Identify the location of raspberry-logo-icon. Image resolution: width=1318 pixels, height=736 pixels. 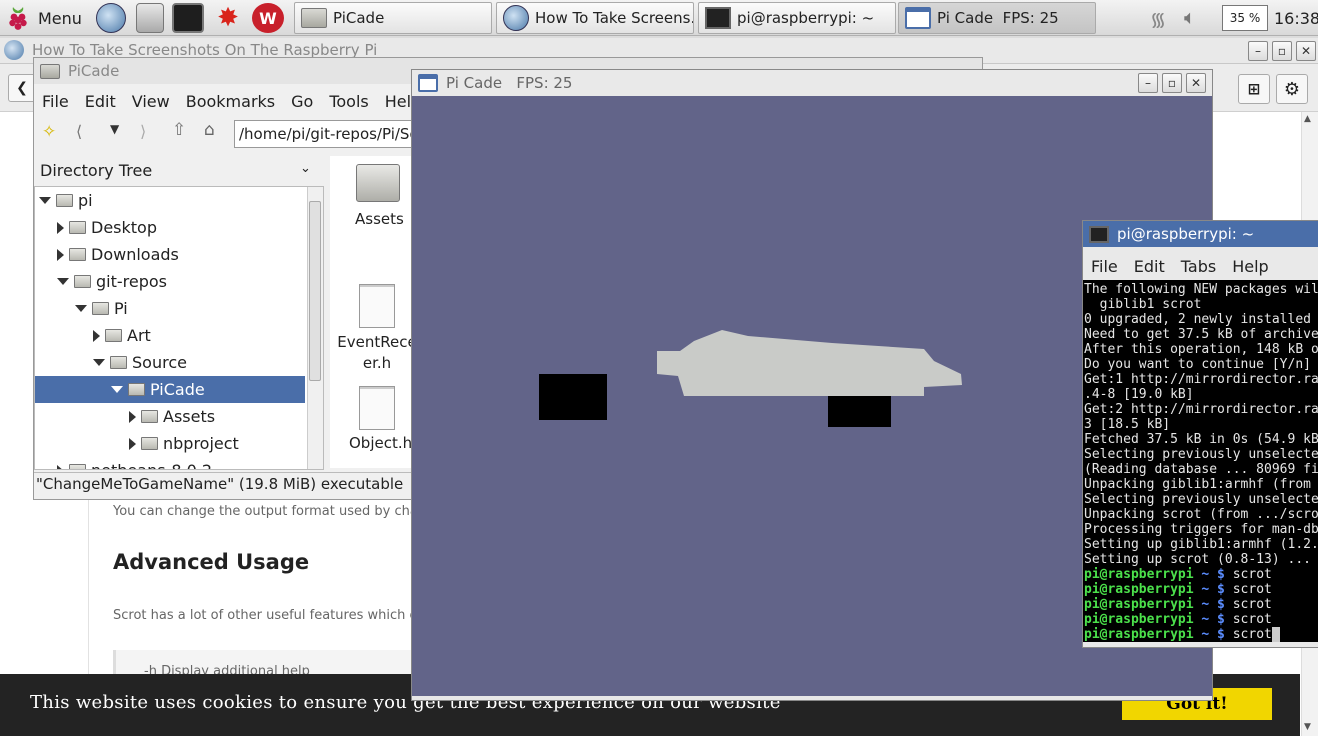
(18, 18).